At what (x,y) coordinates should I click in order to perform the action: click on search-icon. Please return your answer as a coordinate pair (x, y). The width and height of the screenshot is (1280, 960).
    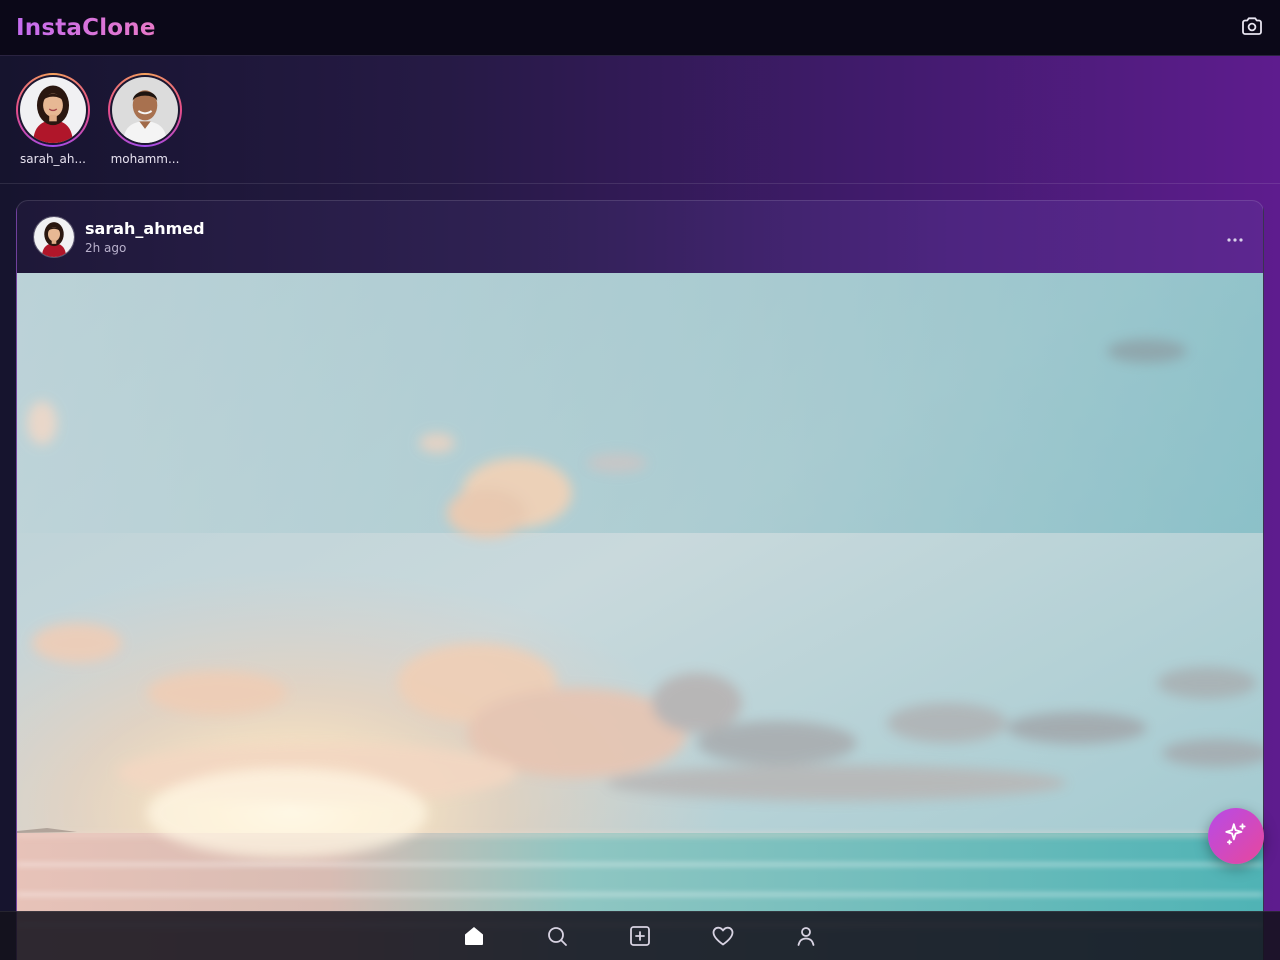
    Looking at the image, I should click on (557, 936).